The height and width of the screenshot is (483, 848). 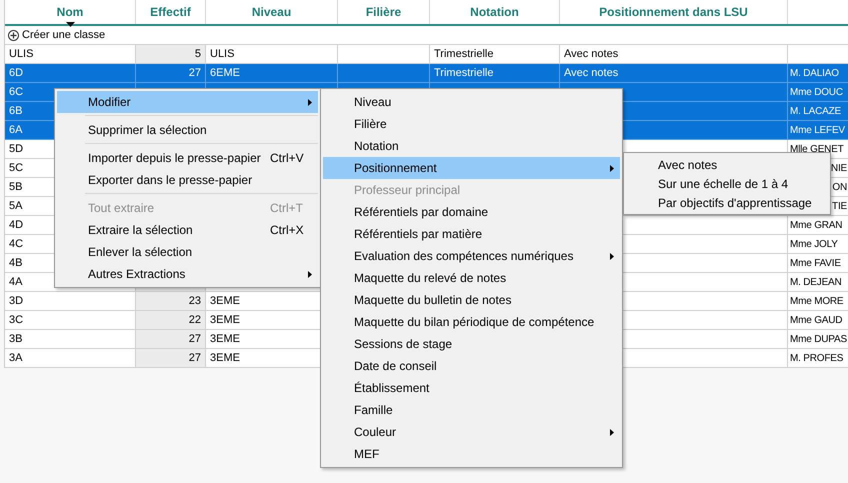 What do you see at coordinates (674, 12) in the screenshot?
I see `column-header: Positionnement dans LSU` at bounding box center [674, 12].